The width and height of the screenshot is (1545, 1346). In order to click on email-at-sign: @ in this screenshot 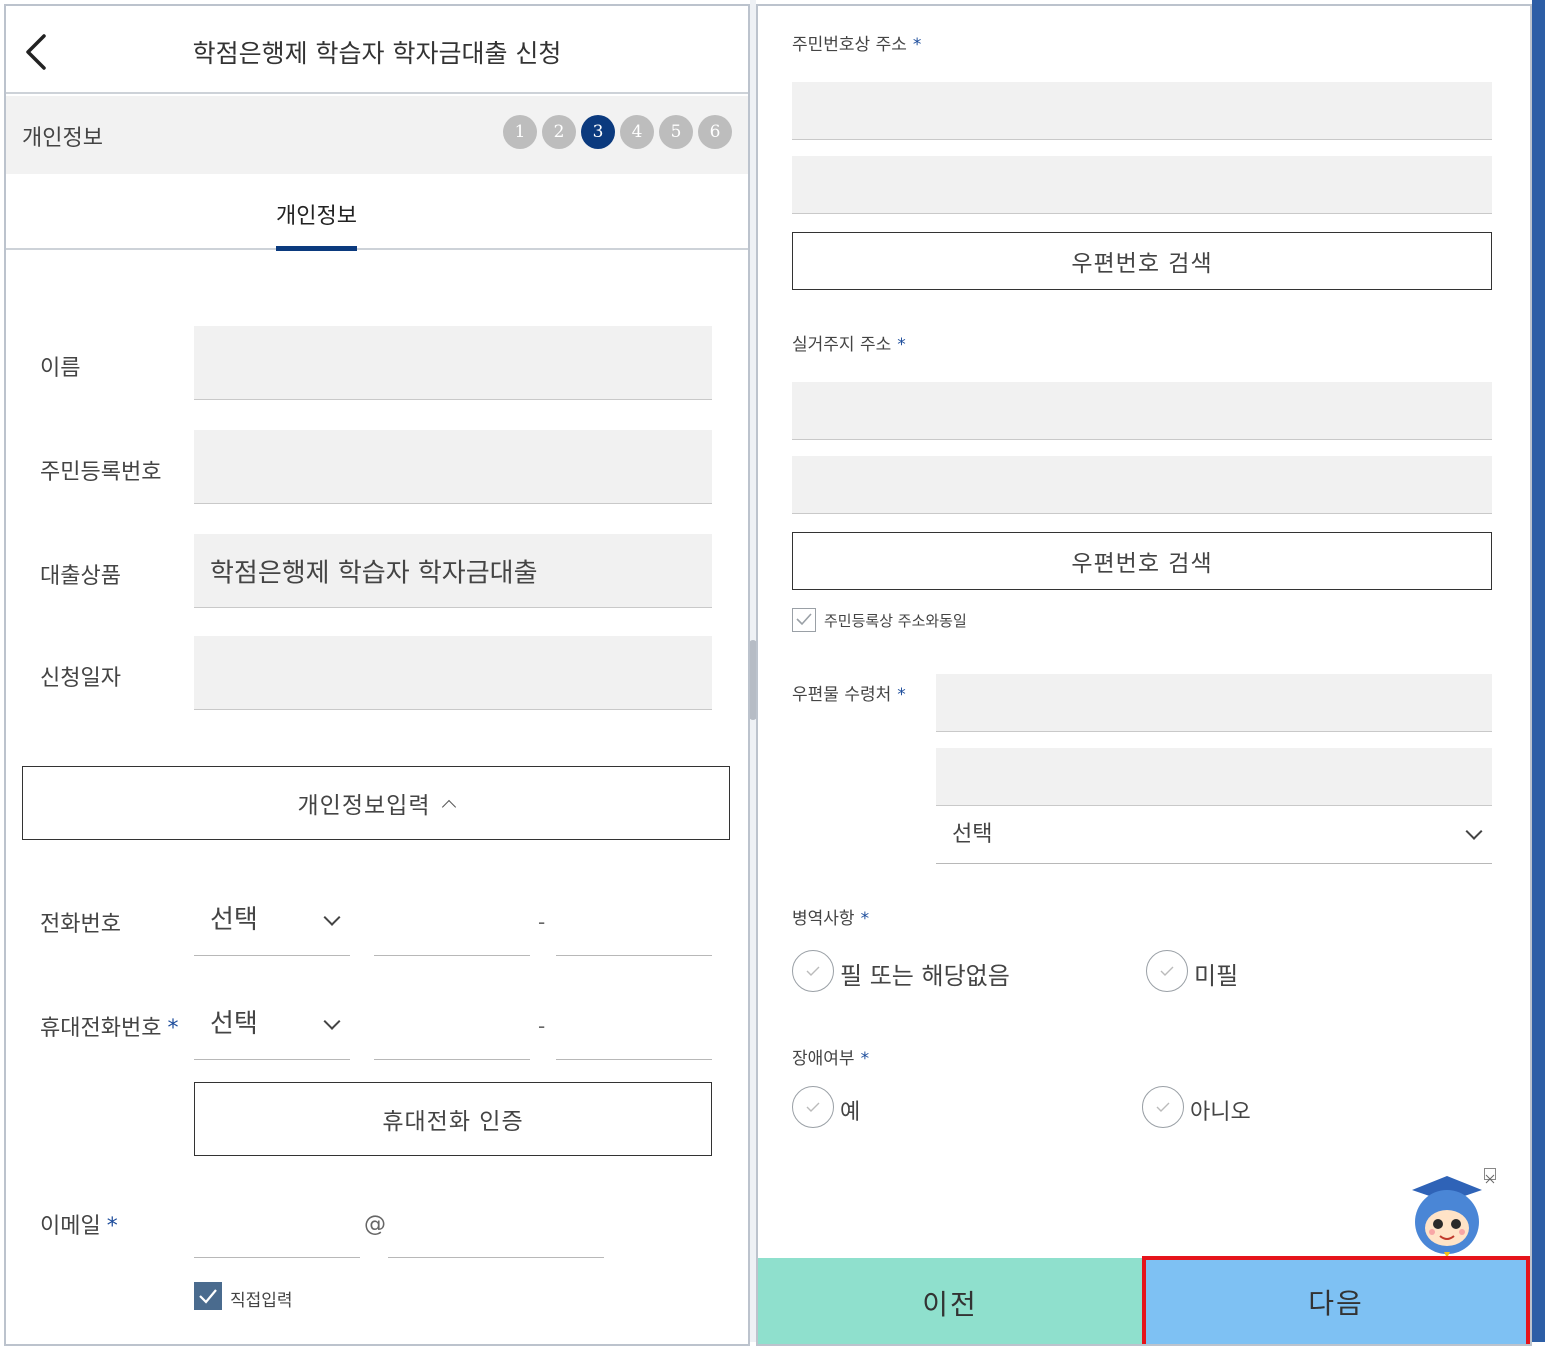, I will do `click(375, 1224)`.